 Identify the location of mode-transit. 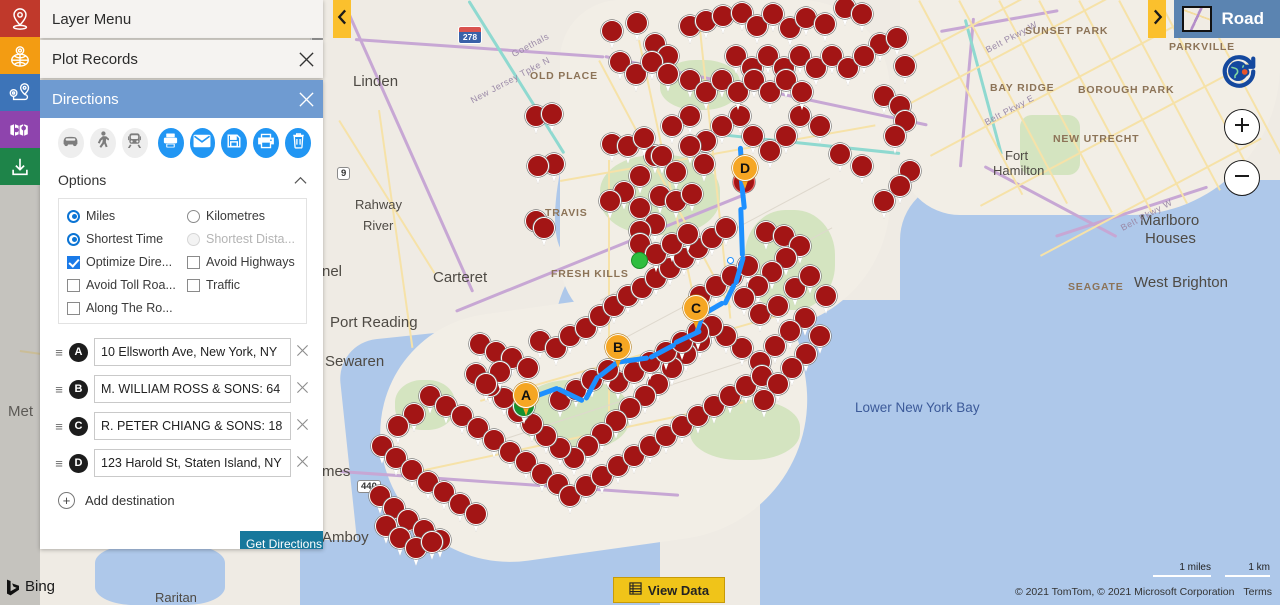
(134, 143).